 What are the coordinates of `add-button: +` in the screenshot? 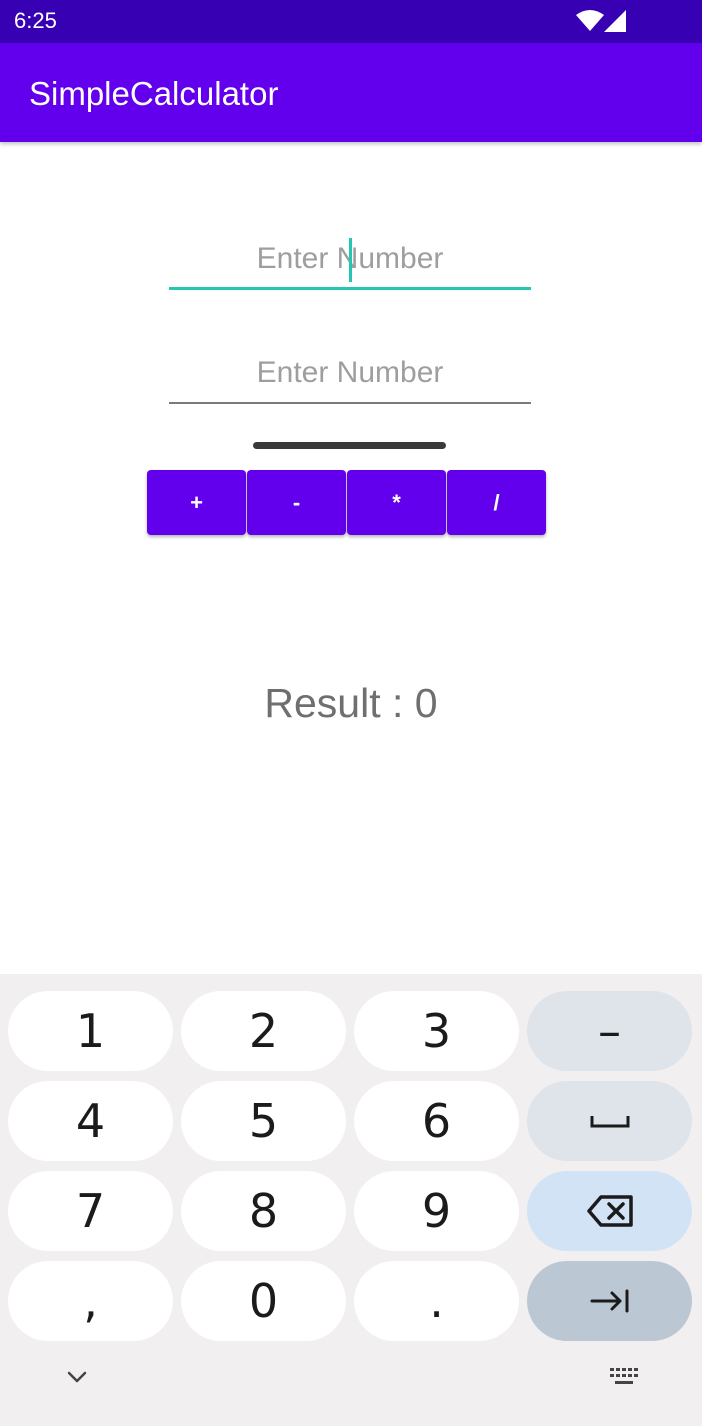 It's located at (196, 502).